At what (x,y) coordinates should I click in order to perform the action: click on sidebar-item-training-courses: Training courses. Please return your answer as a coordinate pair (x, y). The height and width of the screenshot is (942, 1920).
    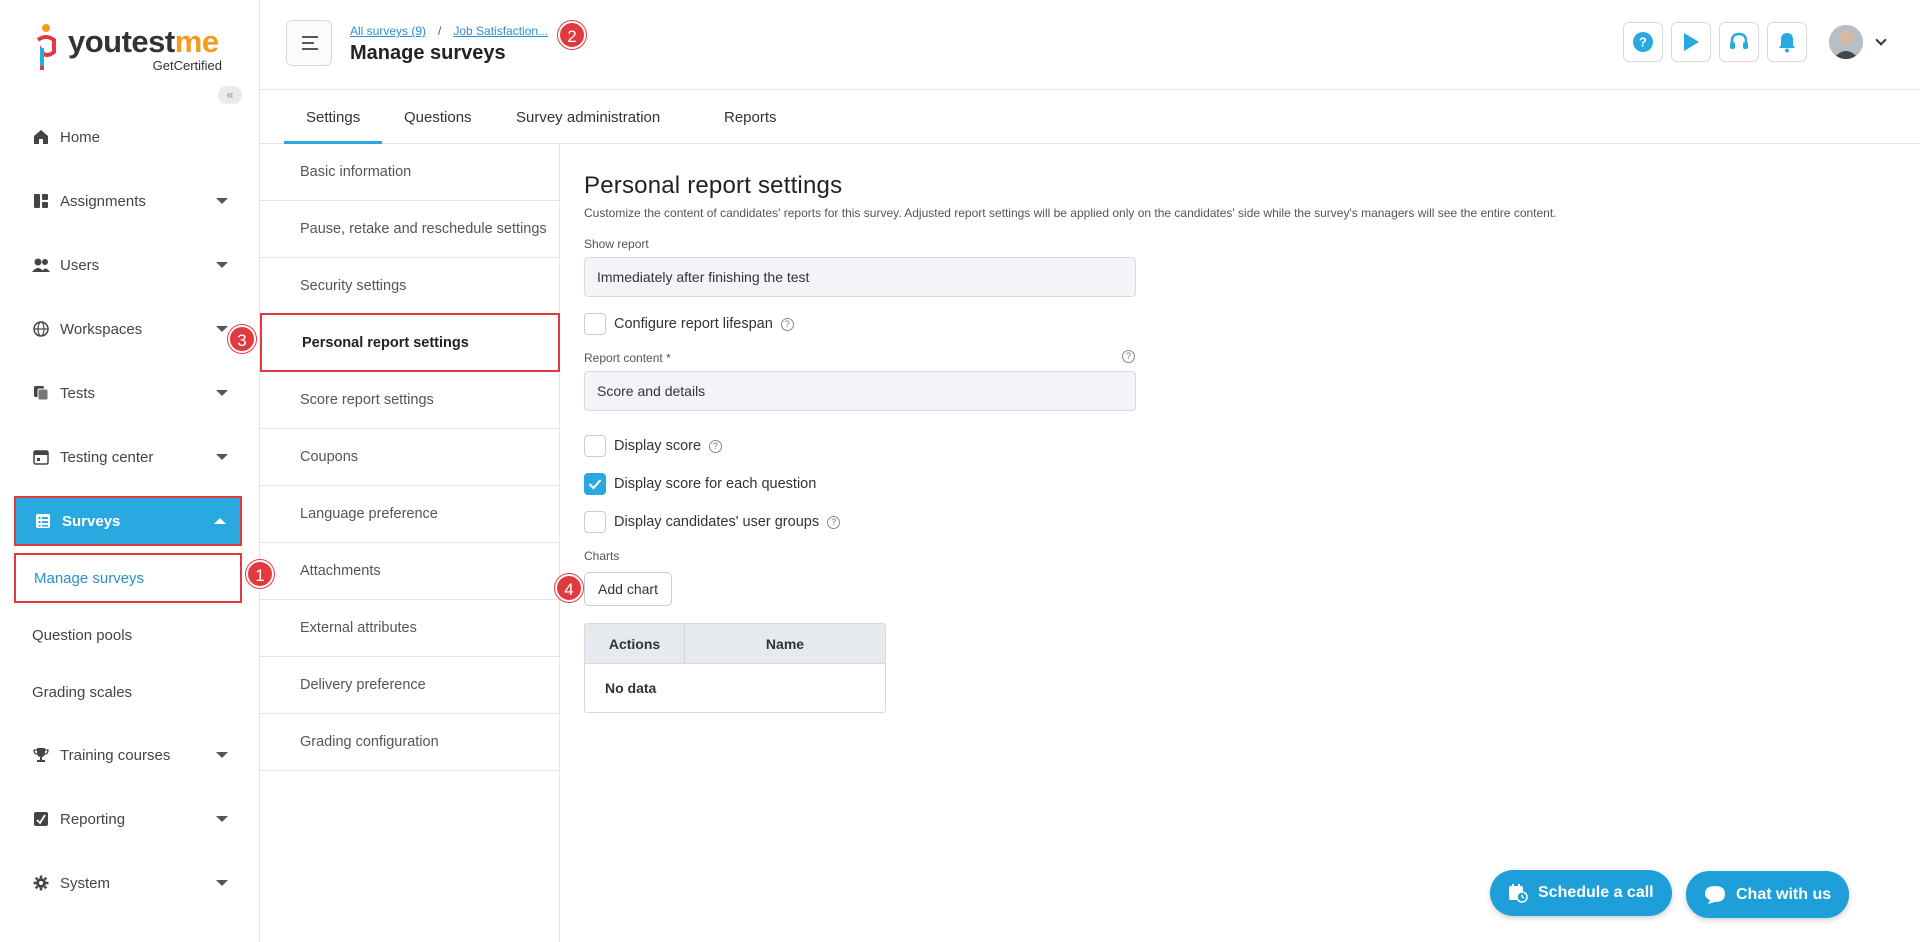
    Looking at the image, I should click on (128, 755).